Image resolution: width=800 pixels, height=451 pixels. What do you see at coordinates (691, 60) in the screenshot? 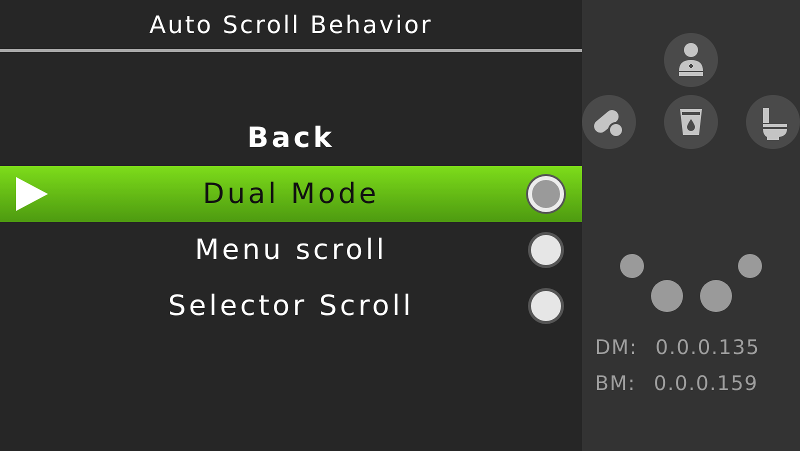
I see `nurse-icon` at bounding box center [691, 60].